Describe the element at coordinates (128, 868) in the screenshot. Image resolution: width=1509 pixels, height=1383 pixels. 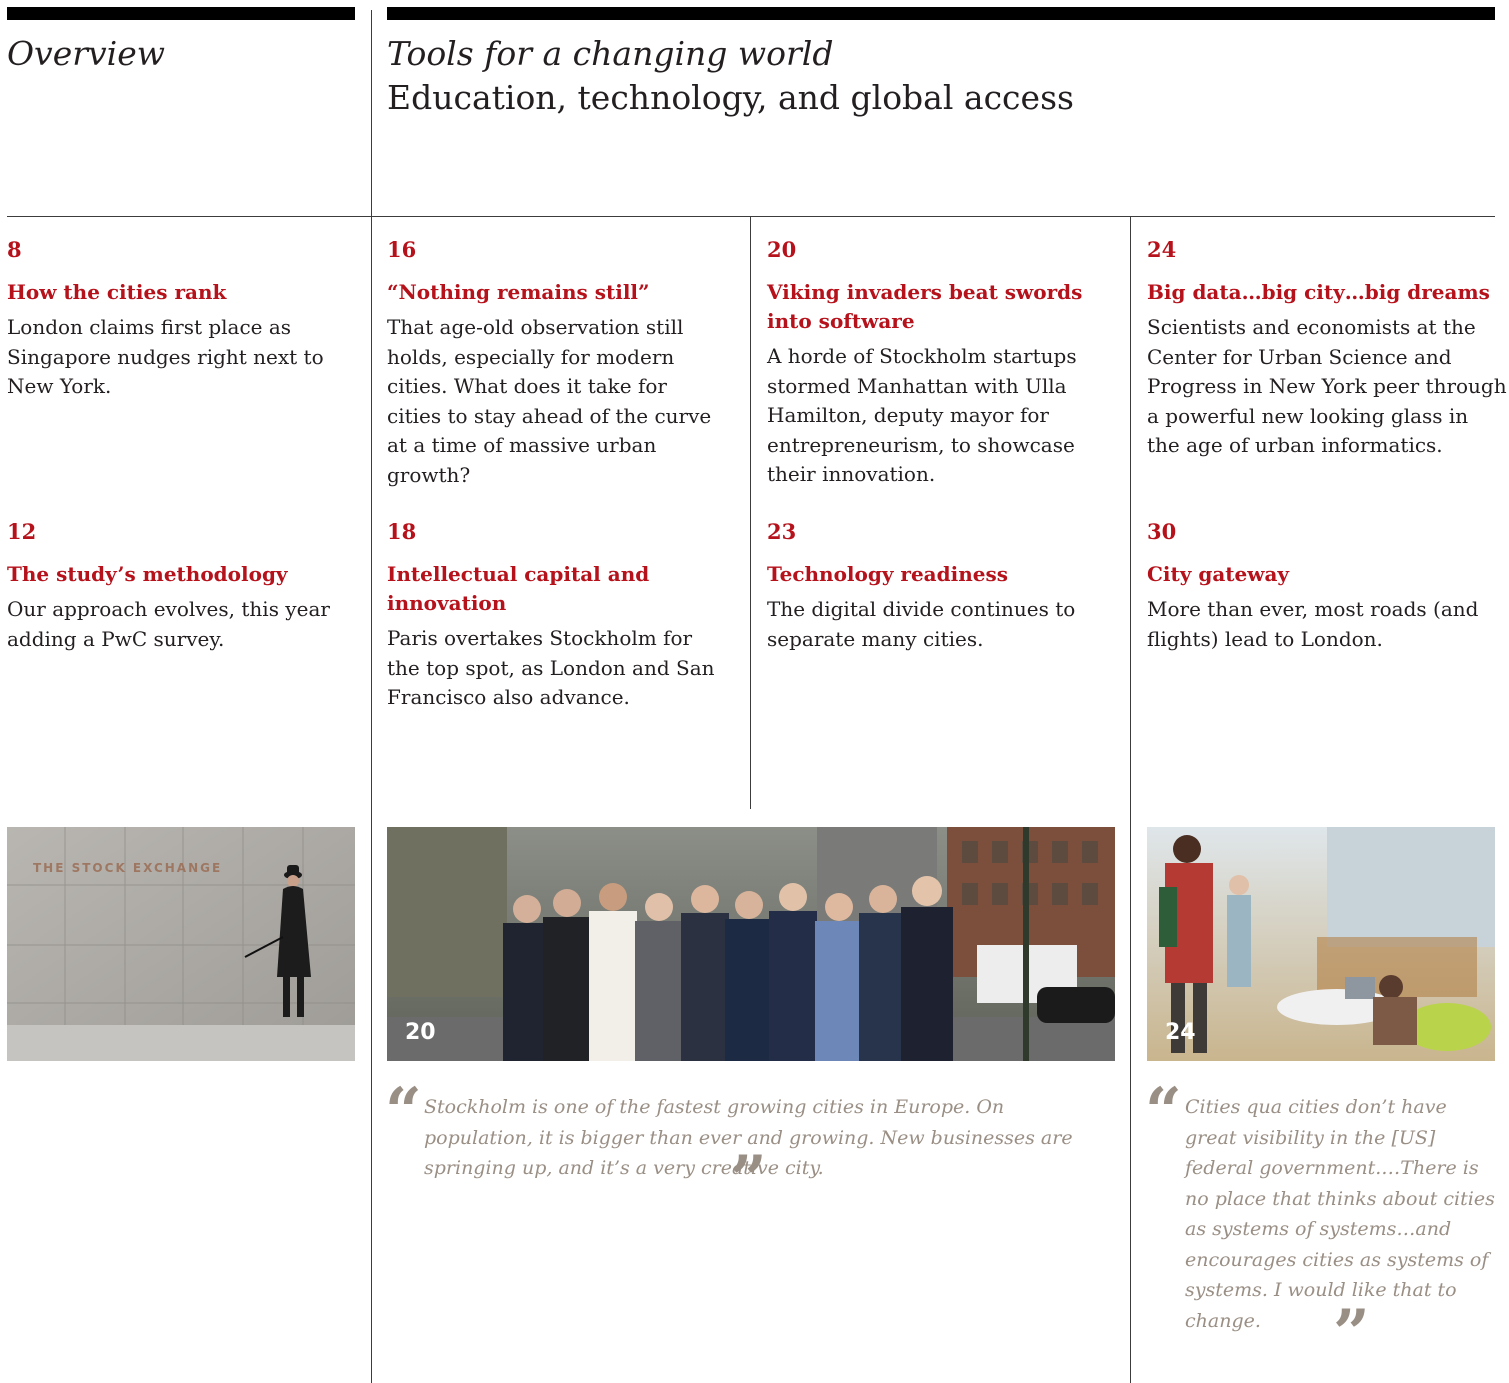
I see `stock-exchange-sign: THE STOCK EXCHANGE` at that location.